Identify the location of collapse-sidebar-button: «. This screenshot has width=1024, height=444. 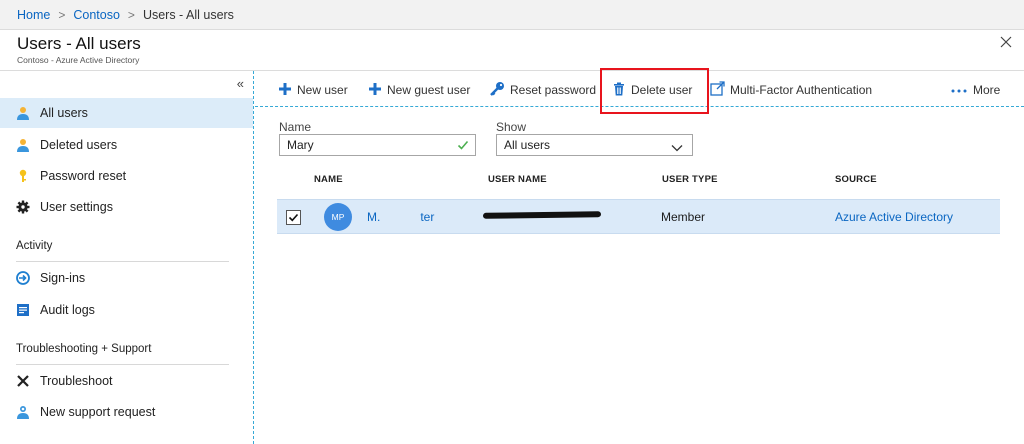
(240, 83).